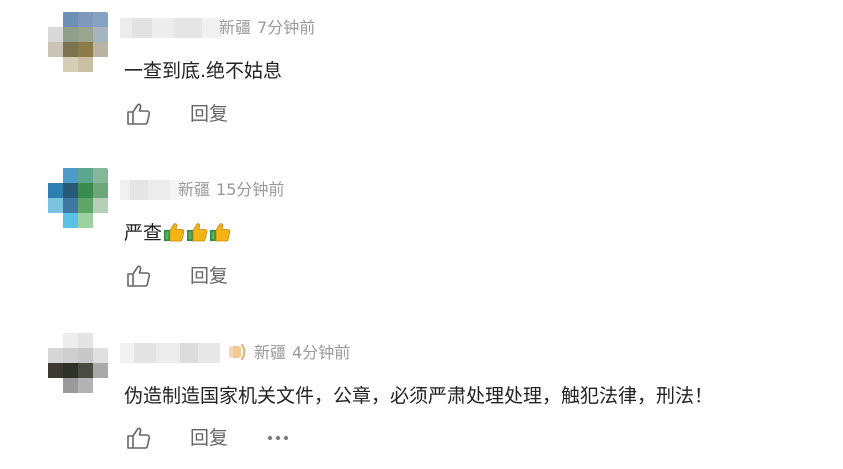 The image size is (843, 469). I want to click on comment-meta: 新疆 15分钟前, so click(231, 190).